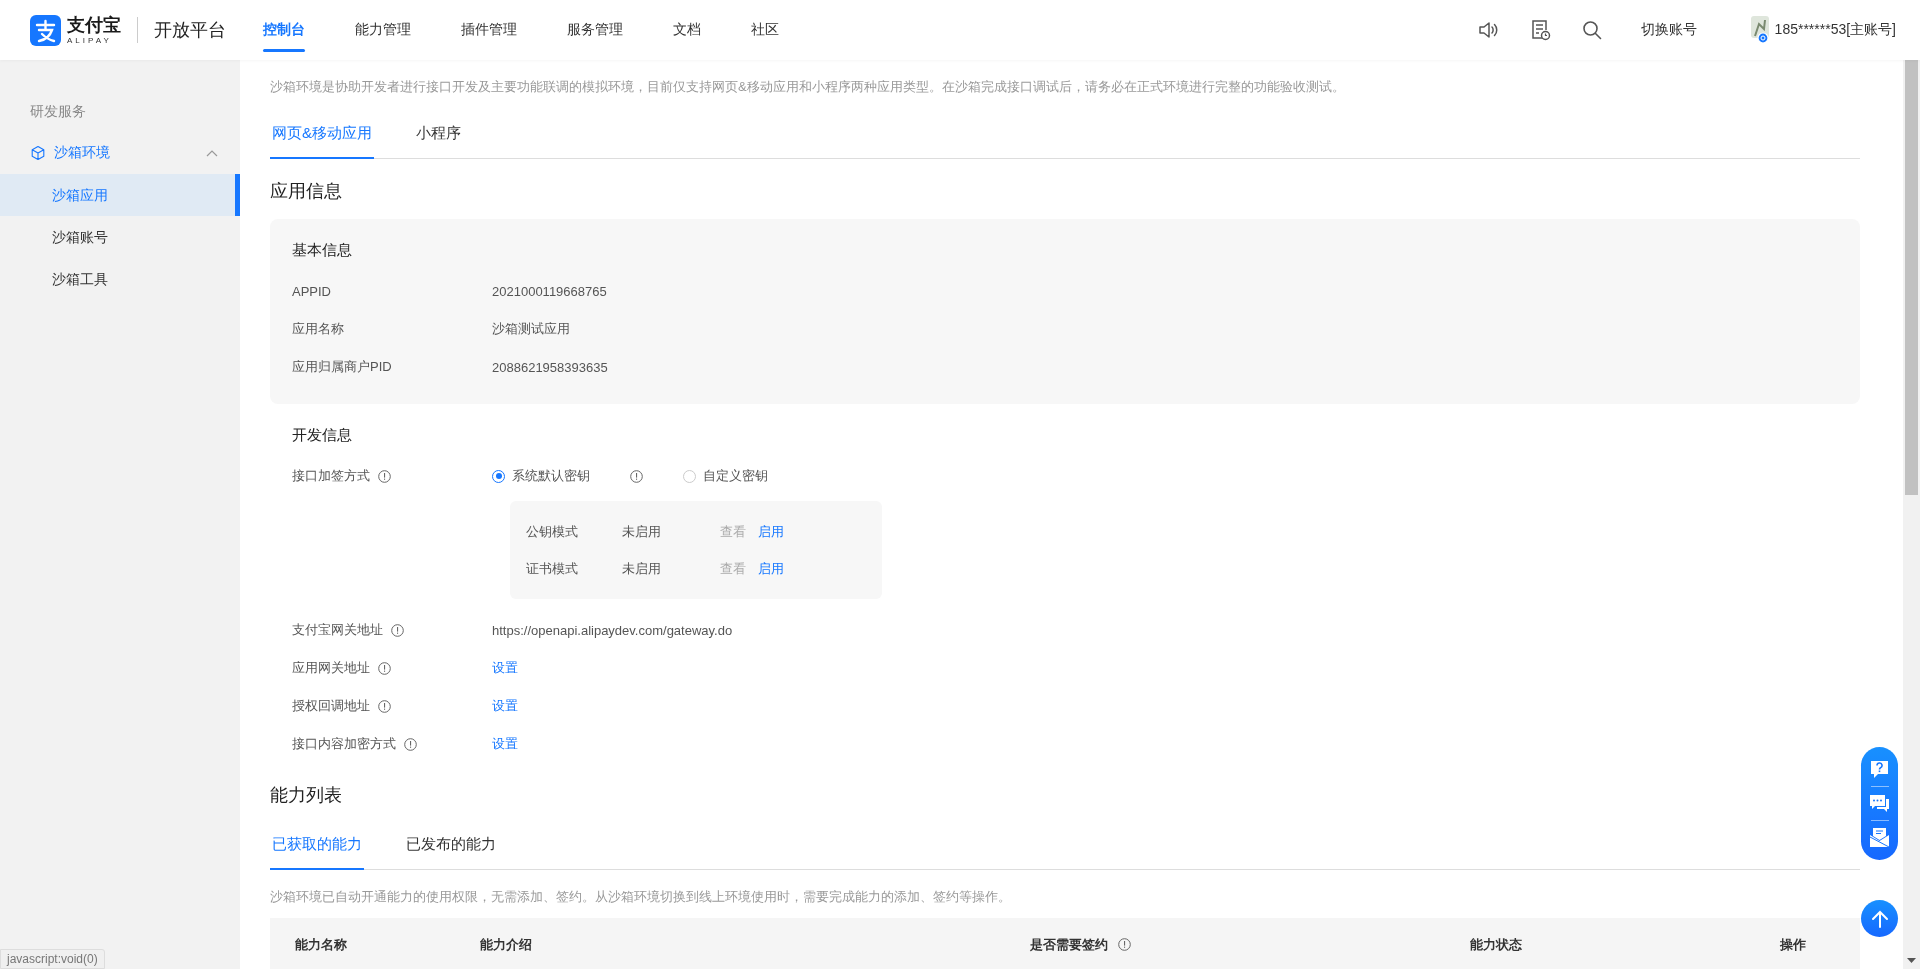 This screenshot has height=969, width=1920. Describe the element at coordinates (550, 367) in the screenshot. I see `field-value: 2088621958393635` at that location.